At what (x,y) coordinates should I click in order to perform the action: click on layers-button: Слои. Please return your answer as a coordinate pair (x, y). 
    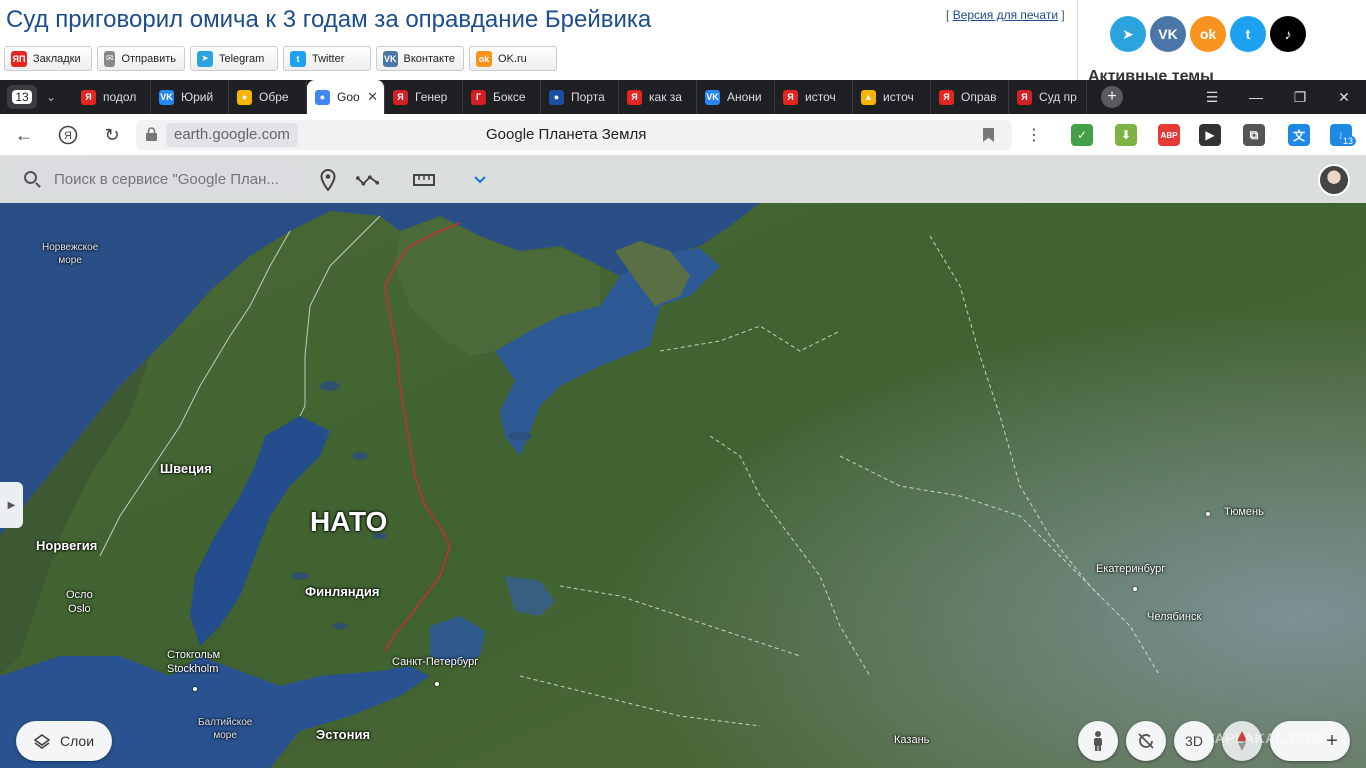
    Looking at the image, I should click on (64, 741).